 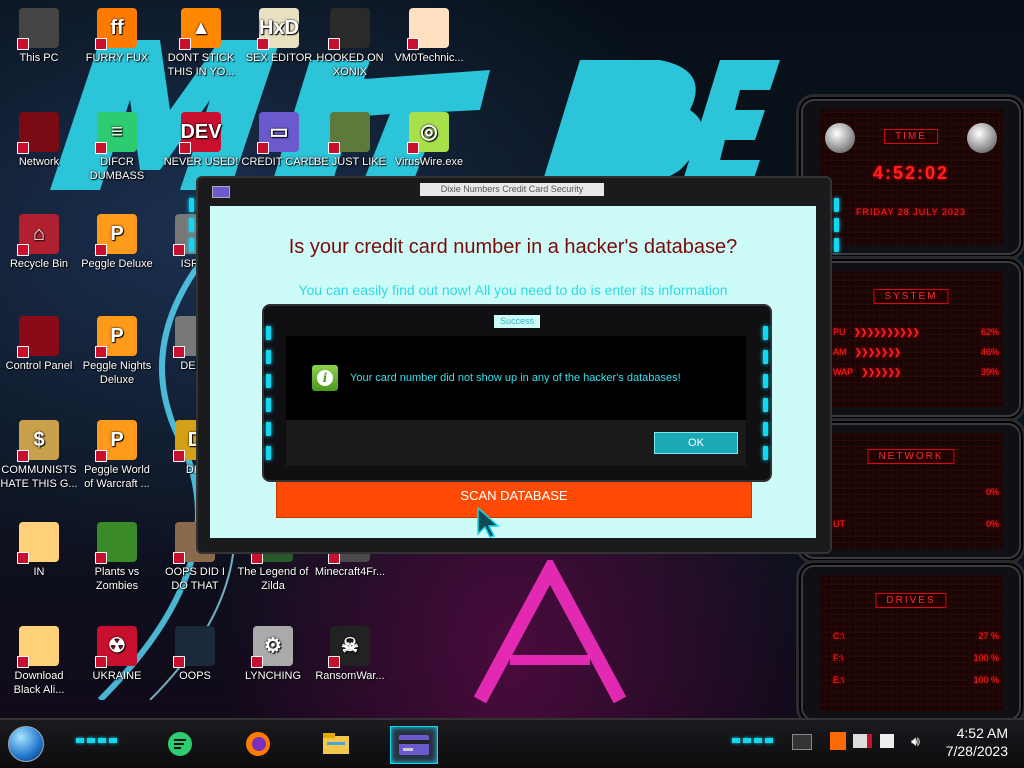 I want to click on security-shield-icon, so click(x=838, y=741).